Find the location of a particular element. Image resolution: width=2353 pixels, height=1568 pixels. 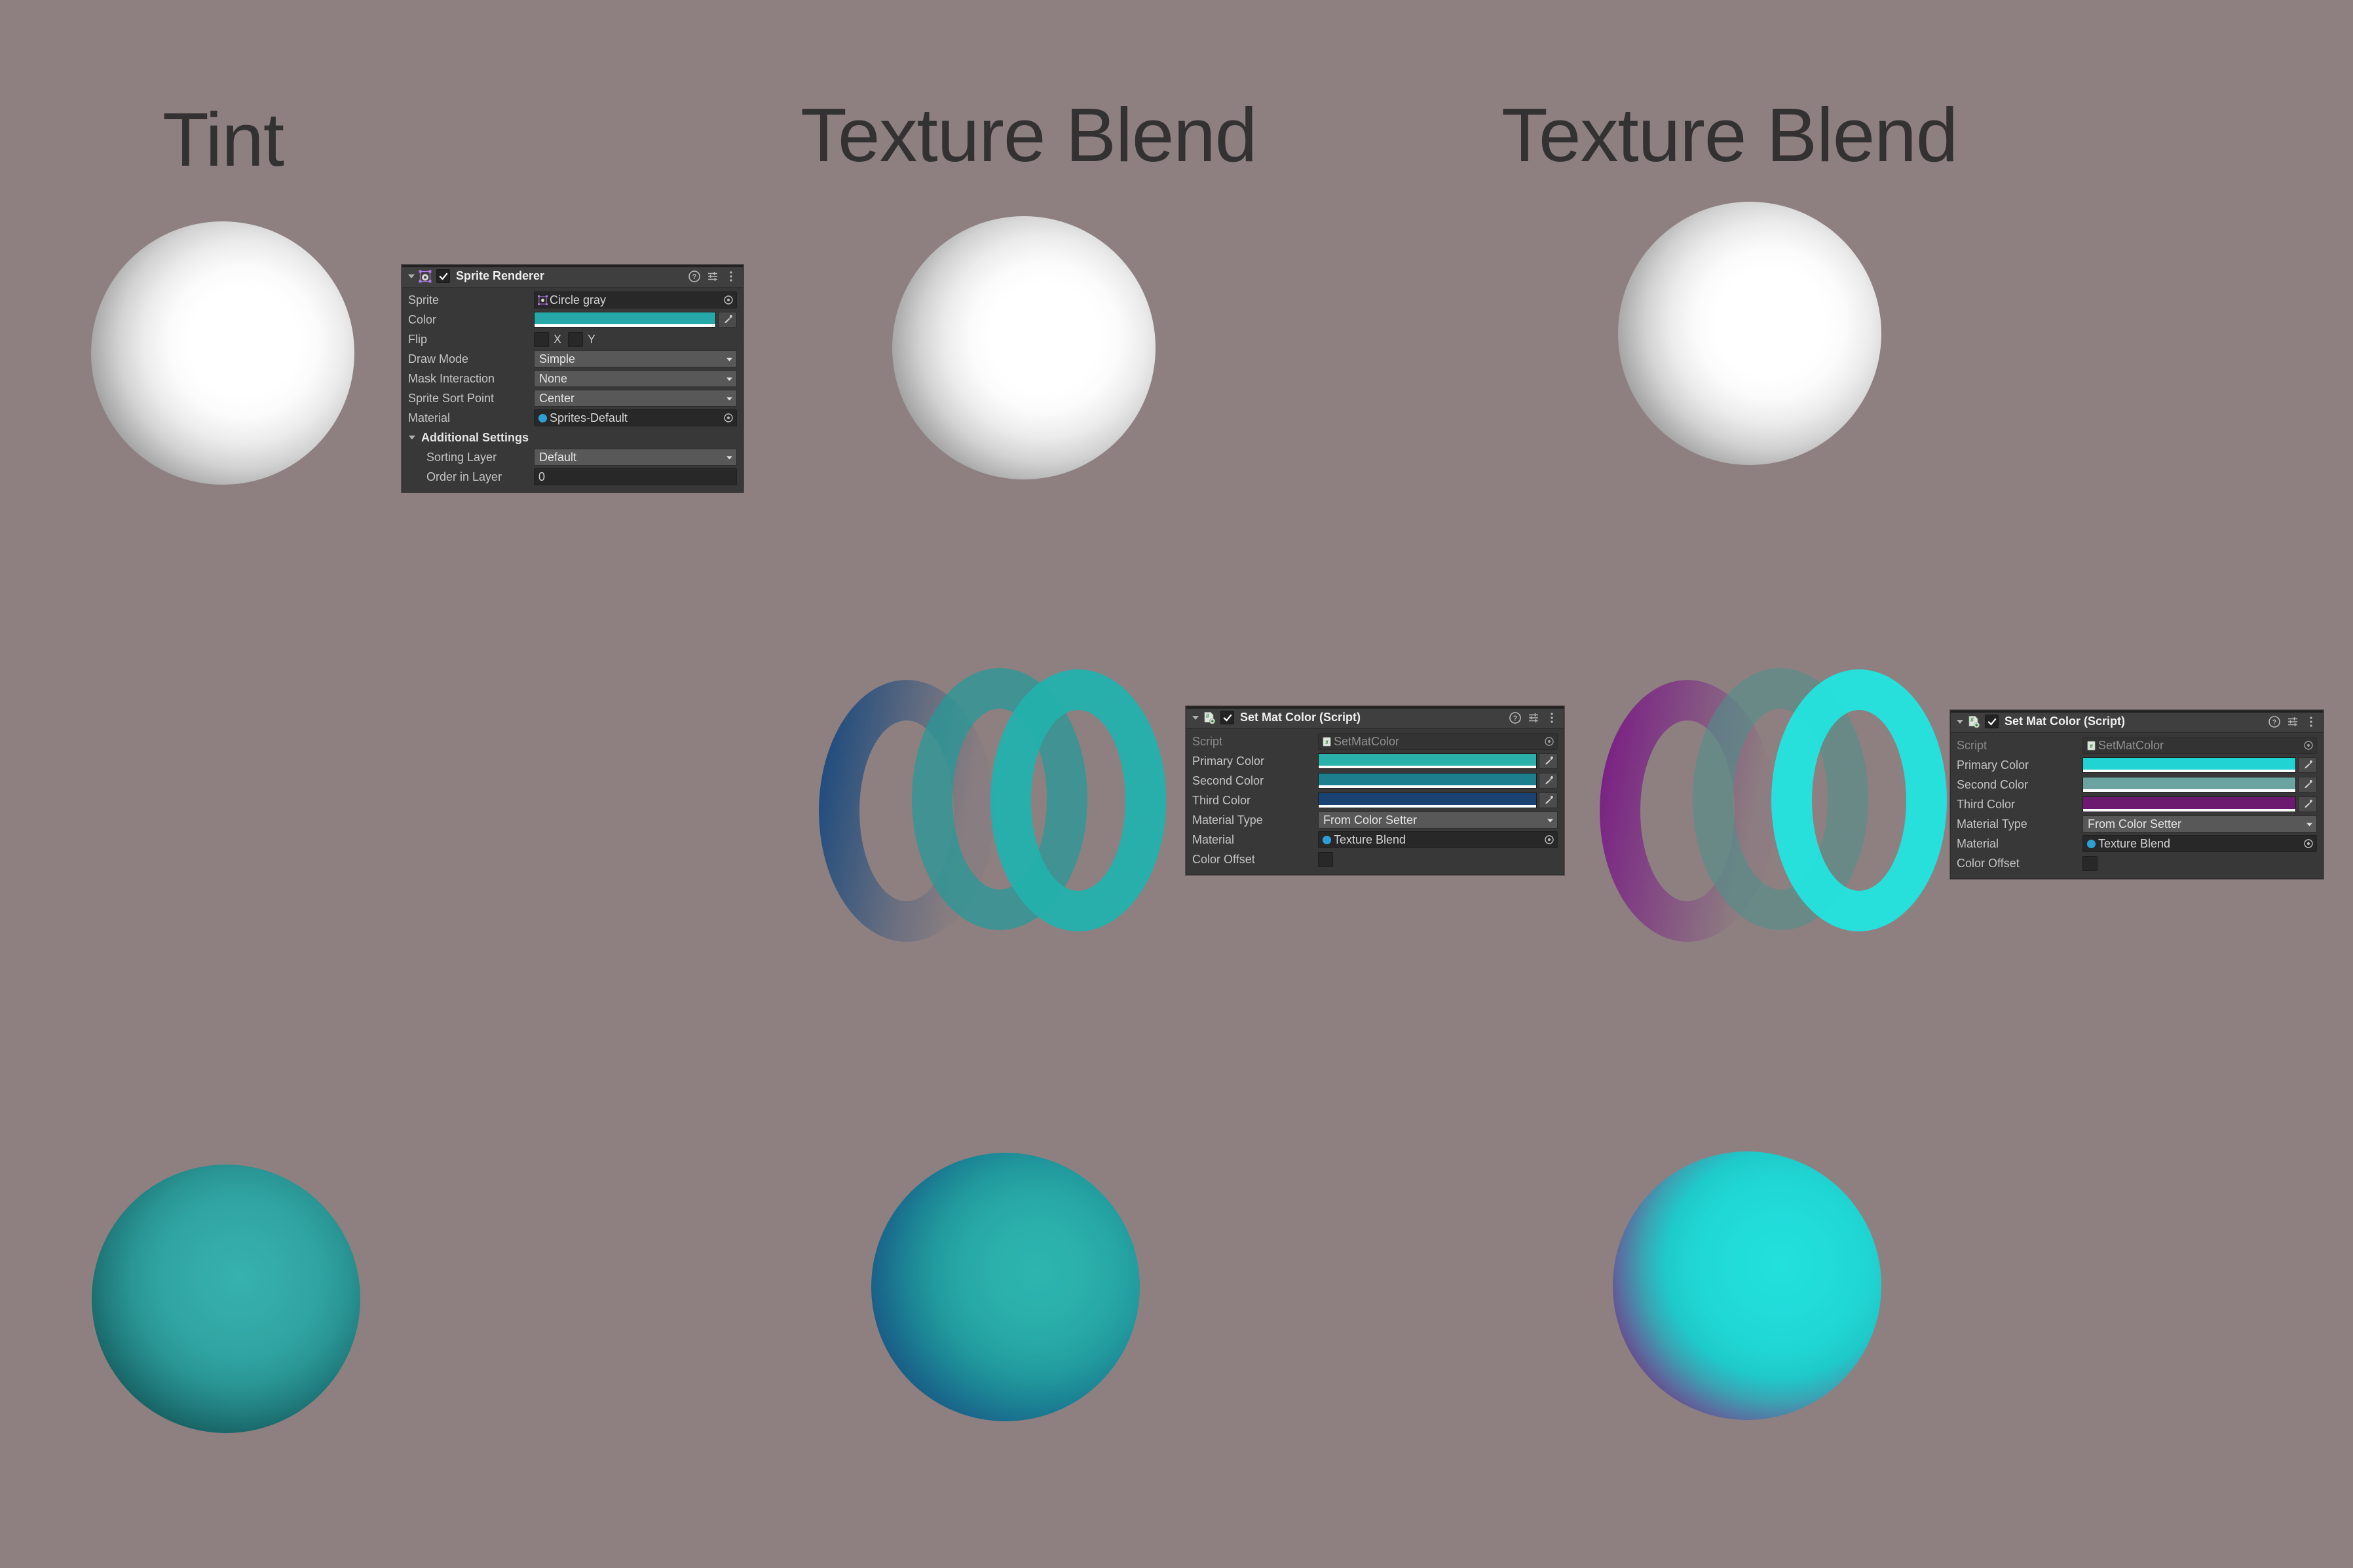

material-value: Texture Blend is located at coordinates (2134, 843).